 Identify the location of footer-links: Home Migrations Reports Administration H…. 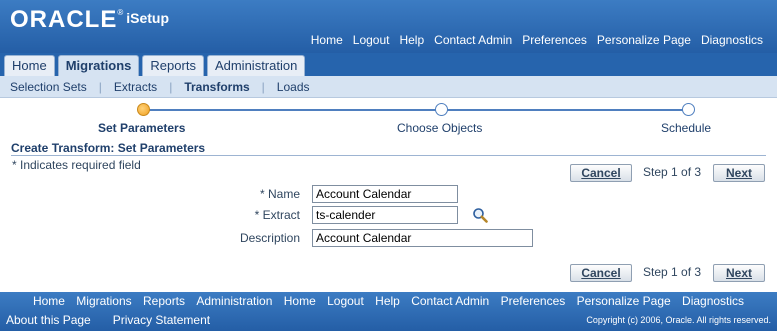
(388, 301).